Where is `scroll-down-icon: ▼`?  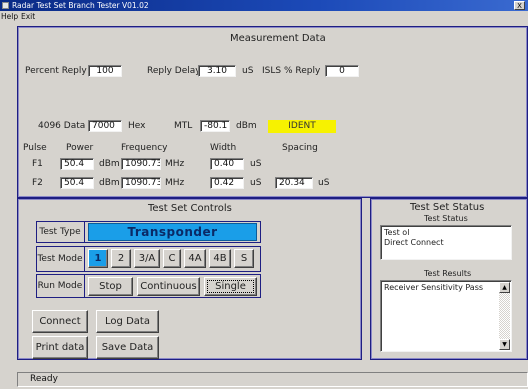 scroll-down-icon: ▼ is located at coordinates (504, 344).